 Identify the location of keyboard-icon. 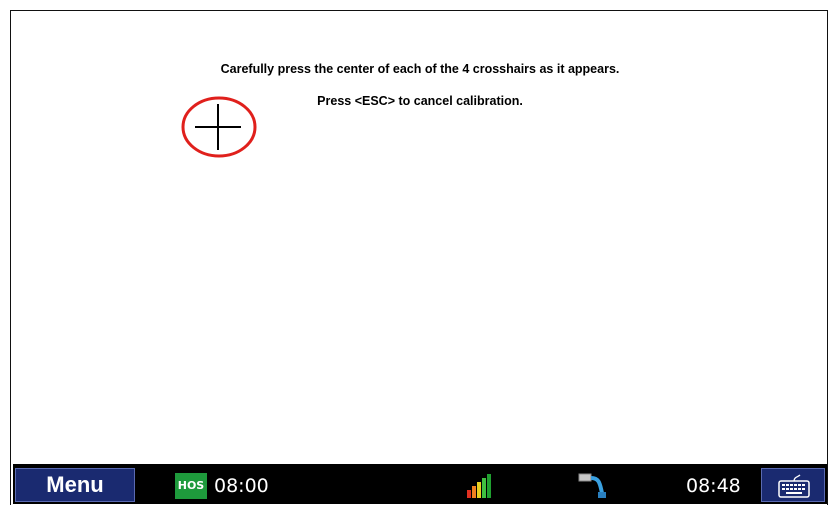
(794, 486).